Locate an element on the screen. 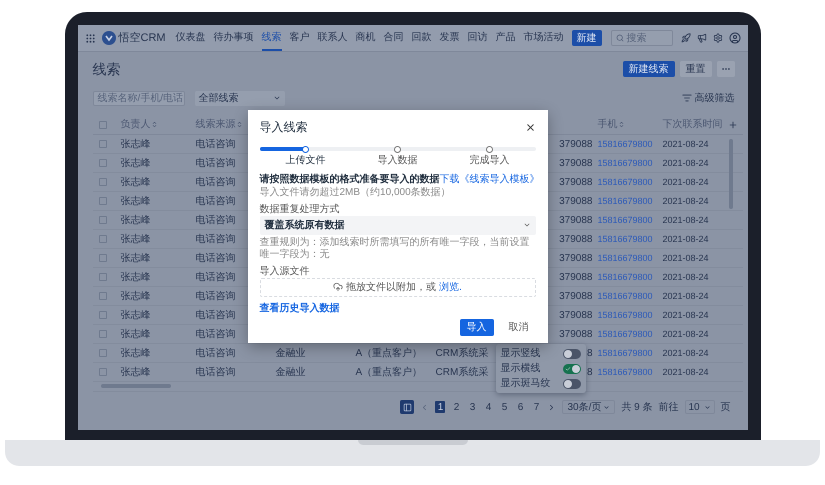 The height and width of the screenshot is (485, 825). search-field: 线索名称/手机/电话 is located at coordinates (138, 98).